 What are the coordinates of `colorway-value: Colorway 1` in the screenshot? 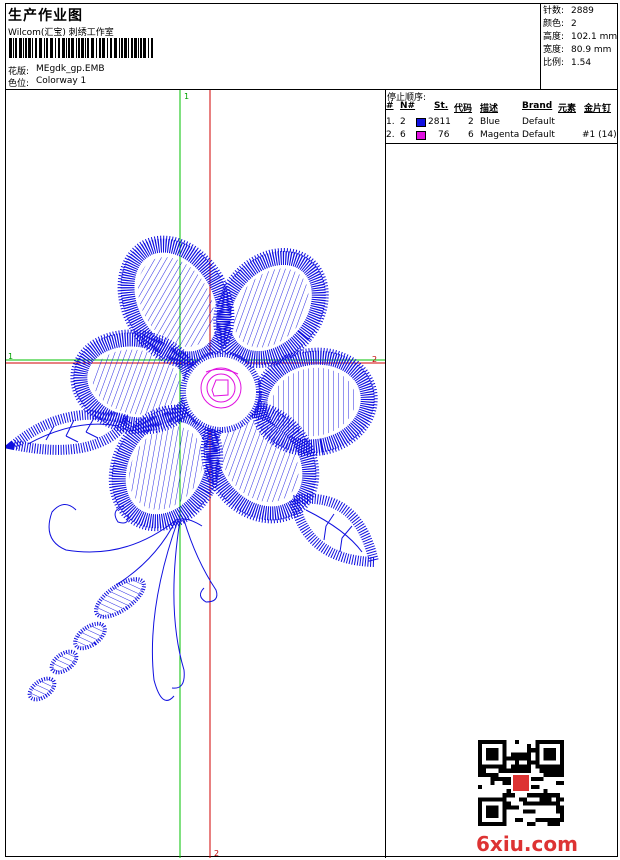 It's located at (61, 81).